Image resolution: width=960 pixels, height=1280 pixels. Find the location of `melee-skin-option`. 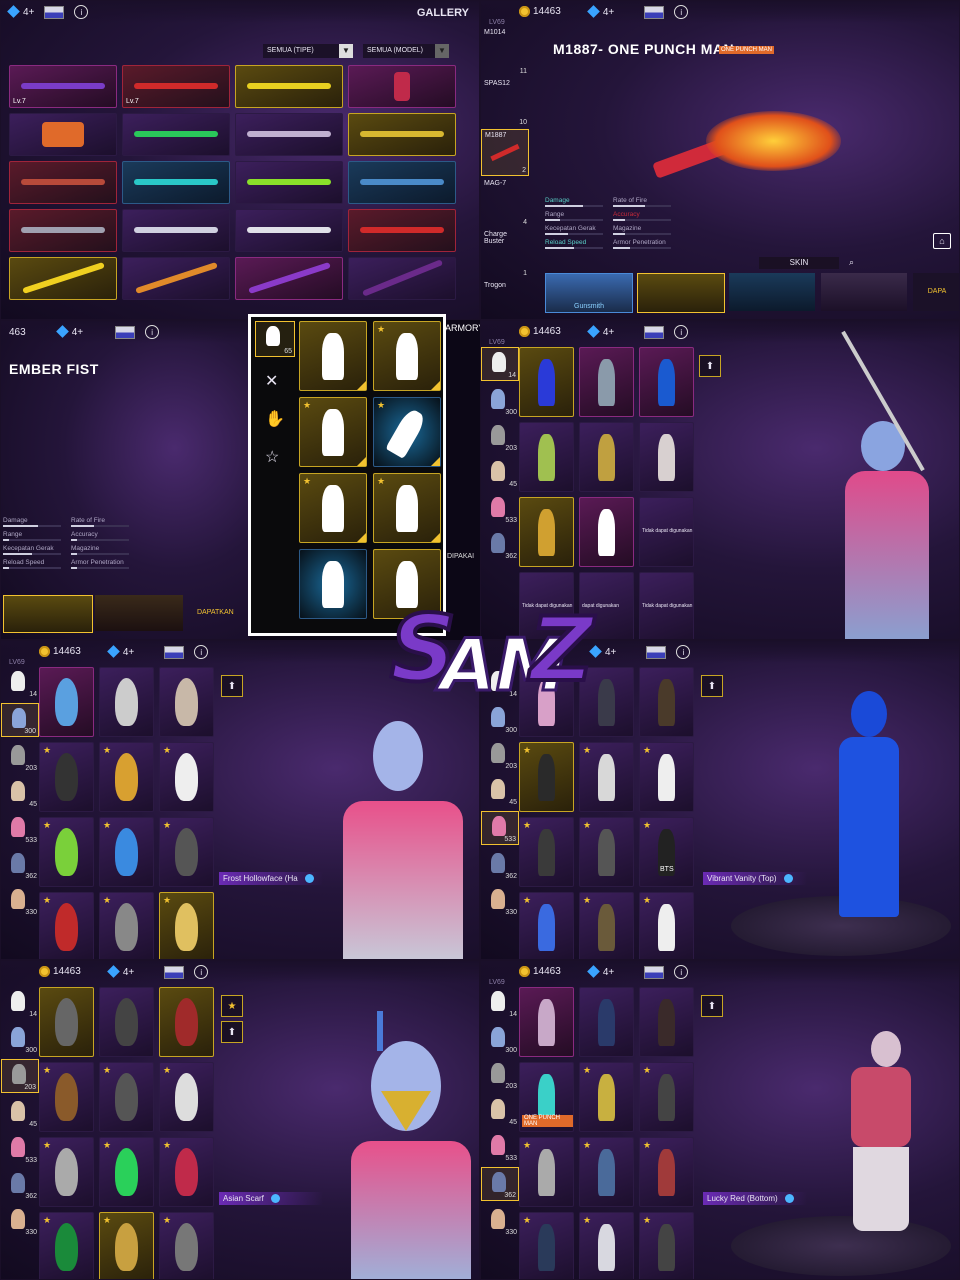

melee-skin-option is located at coordinates (139, 613).